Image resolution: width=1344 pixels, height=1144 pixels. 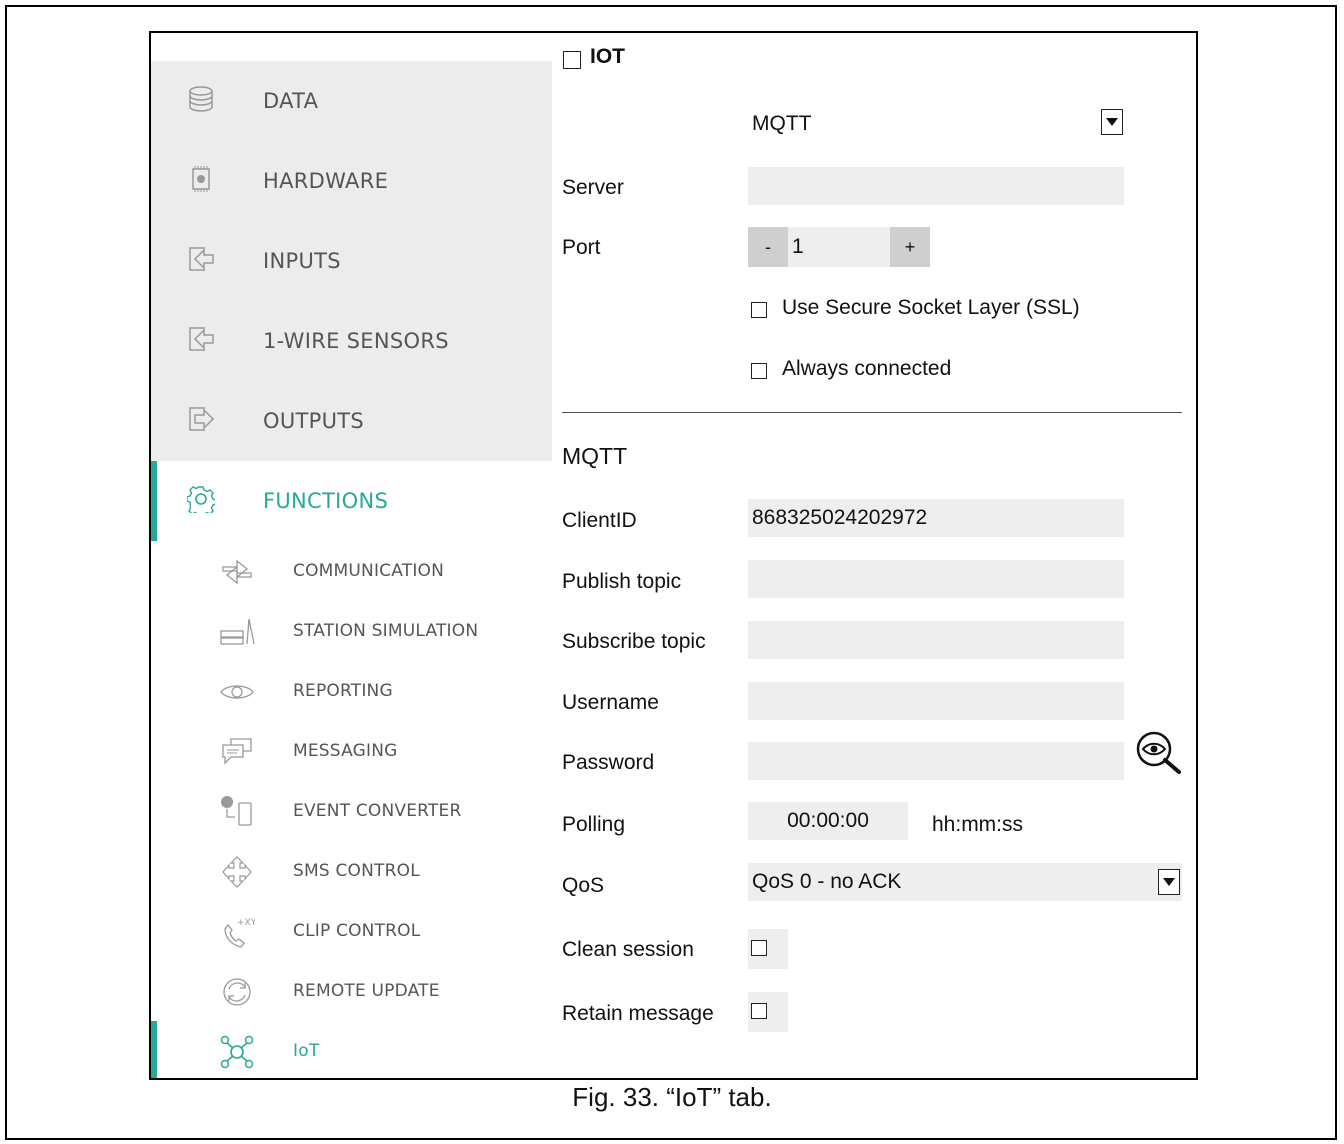 What do you see at coordinates (326, 181) in the screenshot?
I see `sidebar-item-label: HARDWARE` at bounding box center [326, 181].